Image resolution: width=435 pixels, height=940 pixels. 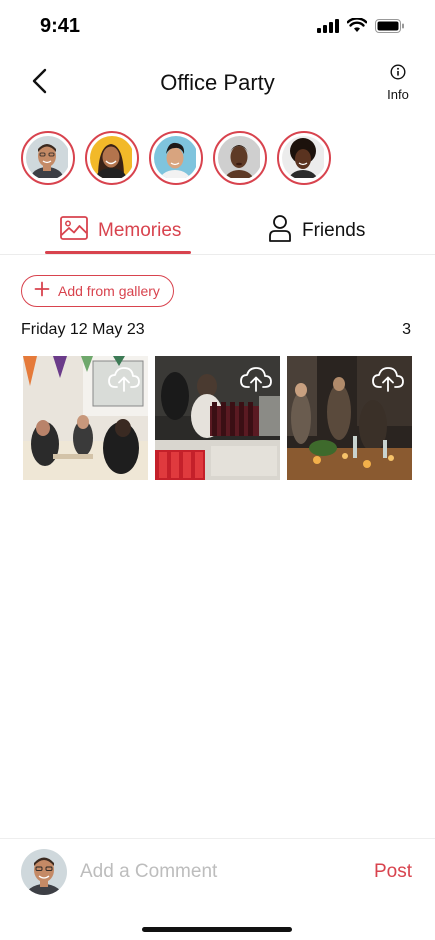 I want to click on tab-memories: Memories, so click(x=120, y=231).